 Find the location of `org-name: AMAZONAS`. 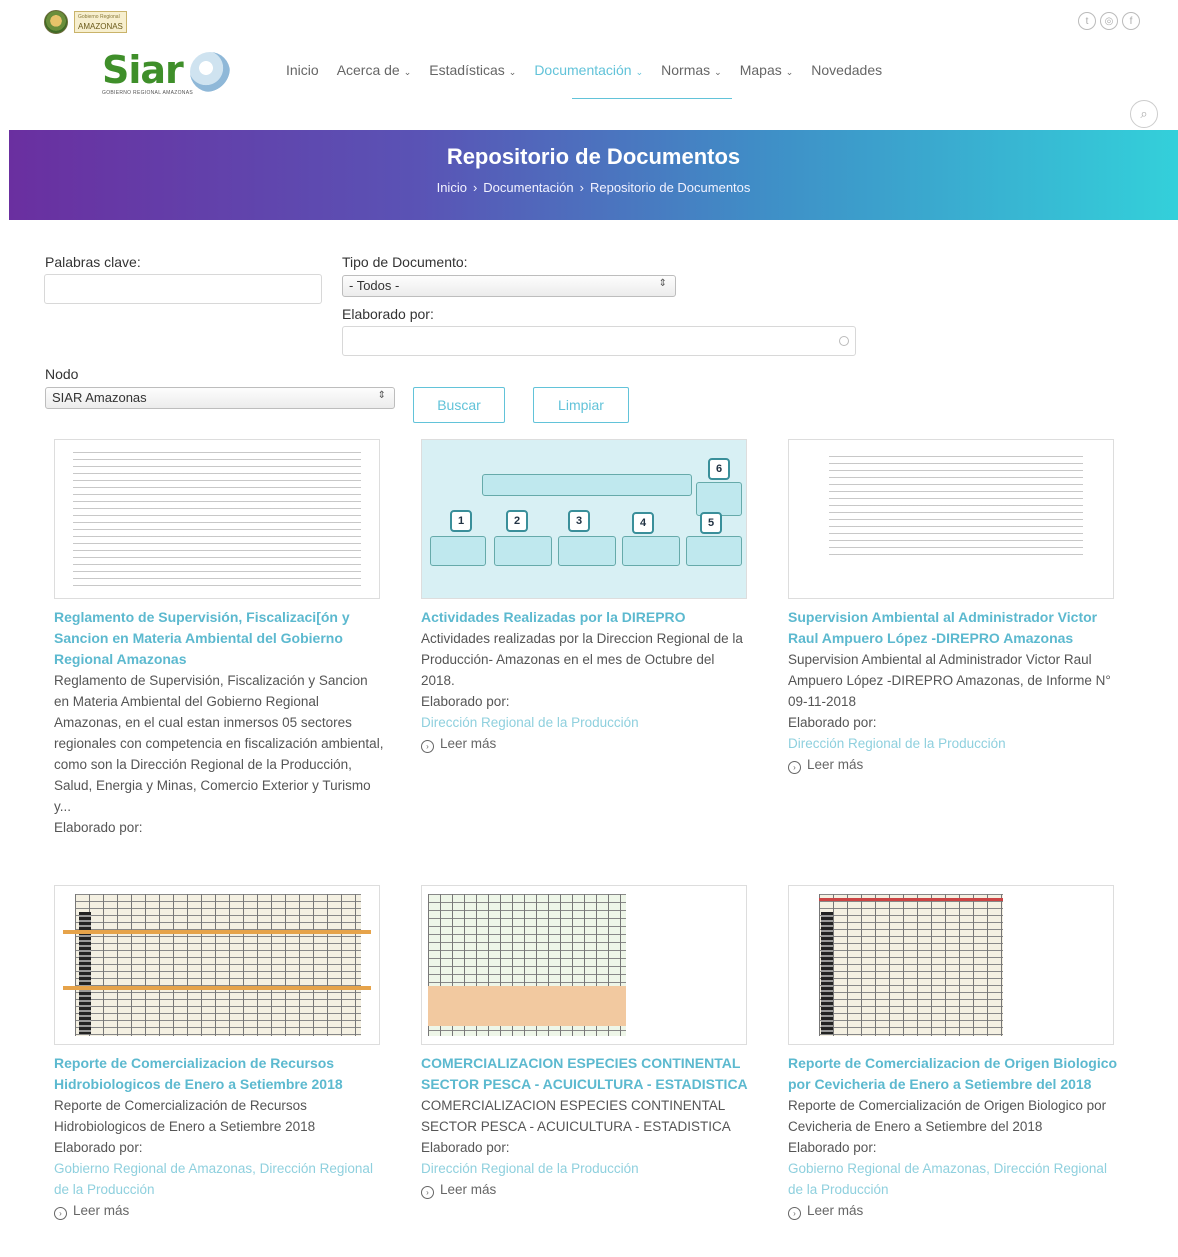

org-name: AMAZONAS is located at coordinates (100, 26).